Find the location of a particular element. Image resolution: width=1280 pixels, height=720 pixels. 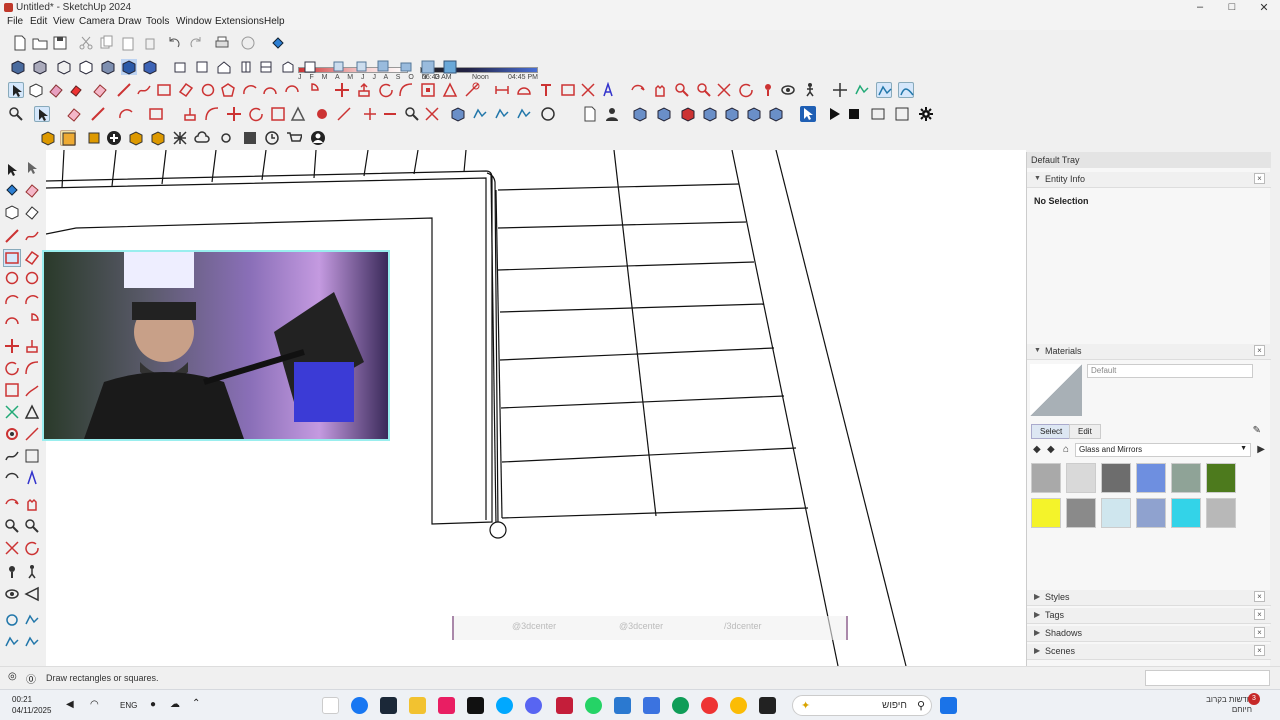

pie-left-icon is located at coordinates (32, 320).